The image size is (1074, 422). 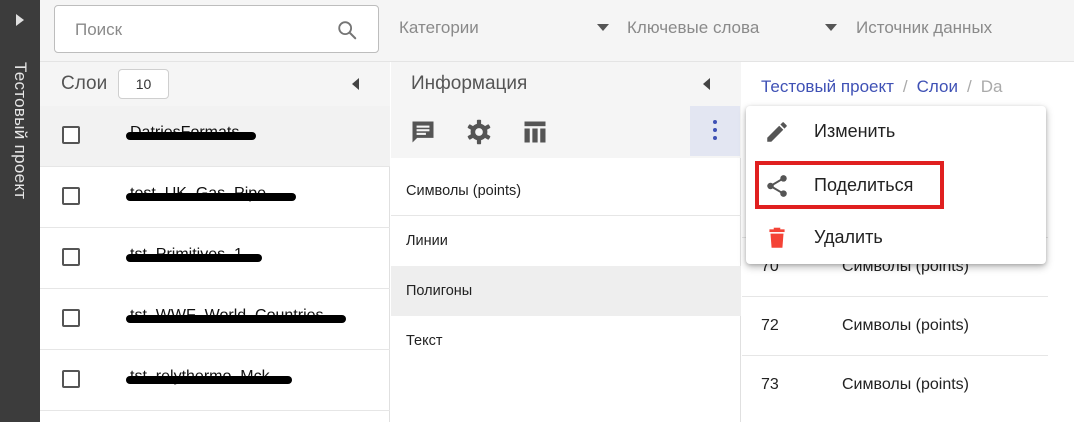 I want to click on pencil-icon, so click(x=777, y=132).